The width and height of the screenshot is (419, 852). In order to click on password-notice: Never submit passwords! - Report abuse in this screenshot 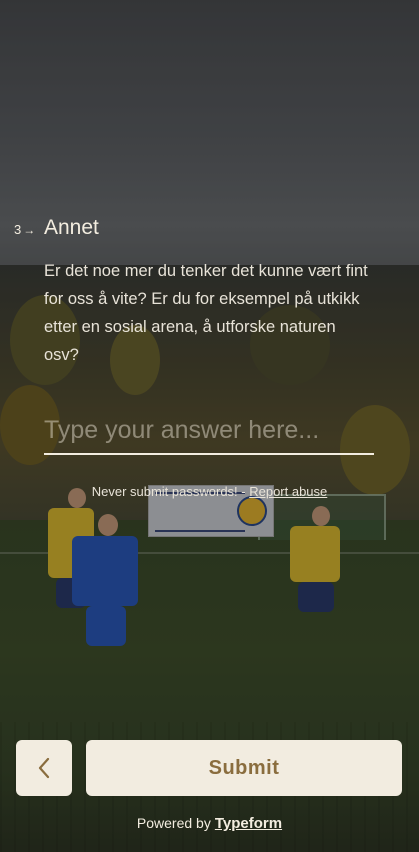, I will do `click(209, 491)`.